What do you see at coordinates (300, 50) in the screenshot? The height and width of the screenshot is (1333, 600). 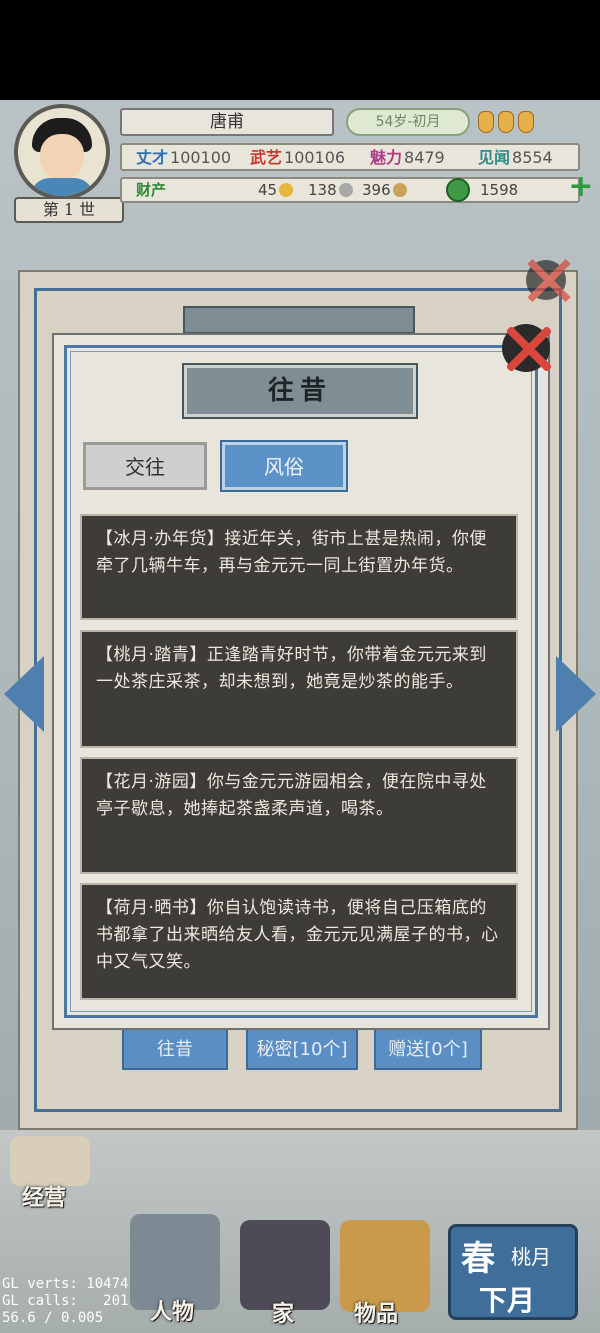 I see `status-bar-area` at bounding box center [300, 50].